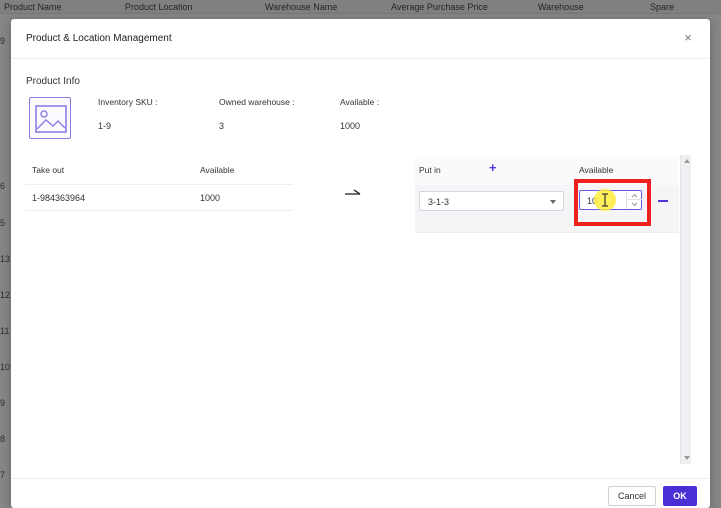 Image resolution: width=721 pixels, height=508 pixels. Describe the element at coordinates (48, 170) in the screenshot. I see `takeout-column-header: Take out` at that location.